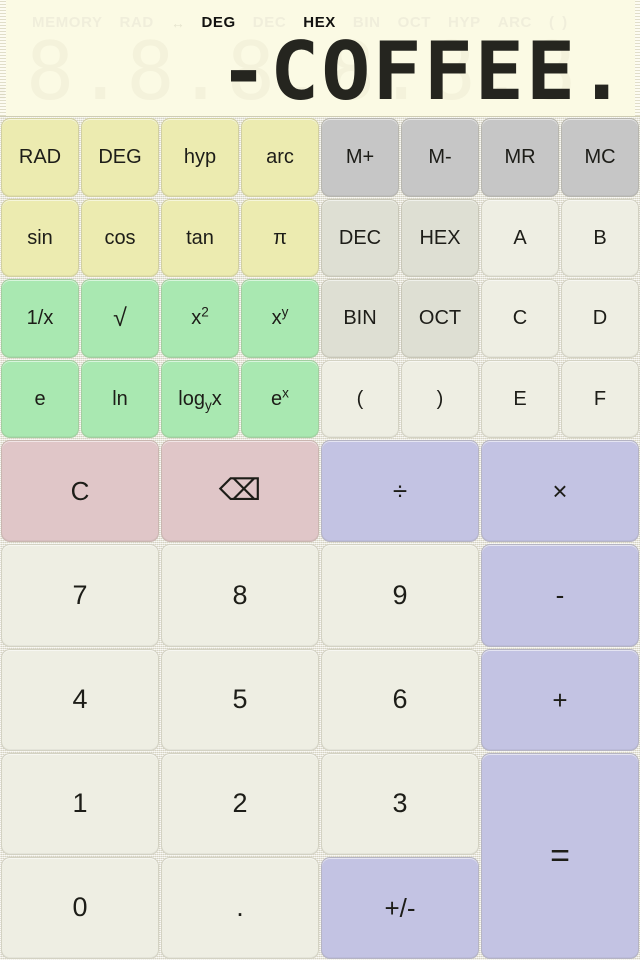 The height and width of the screenshot is (960, 640). What do you see at coordinates (440, 318) in the screenshot?
I see `key-oct-mode: OCT` at bounding box center [440, 318].